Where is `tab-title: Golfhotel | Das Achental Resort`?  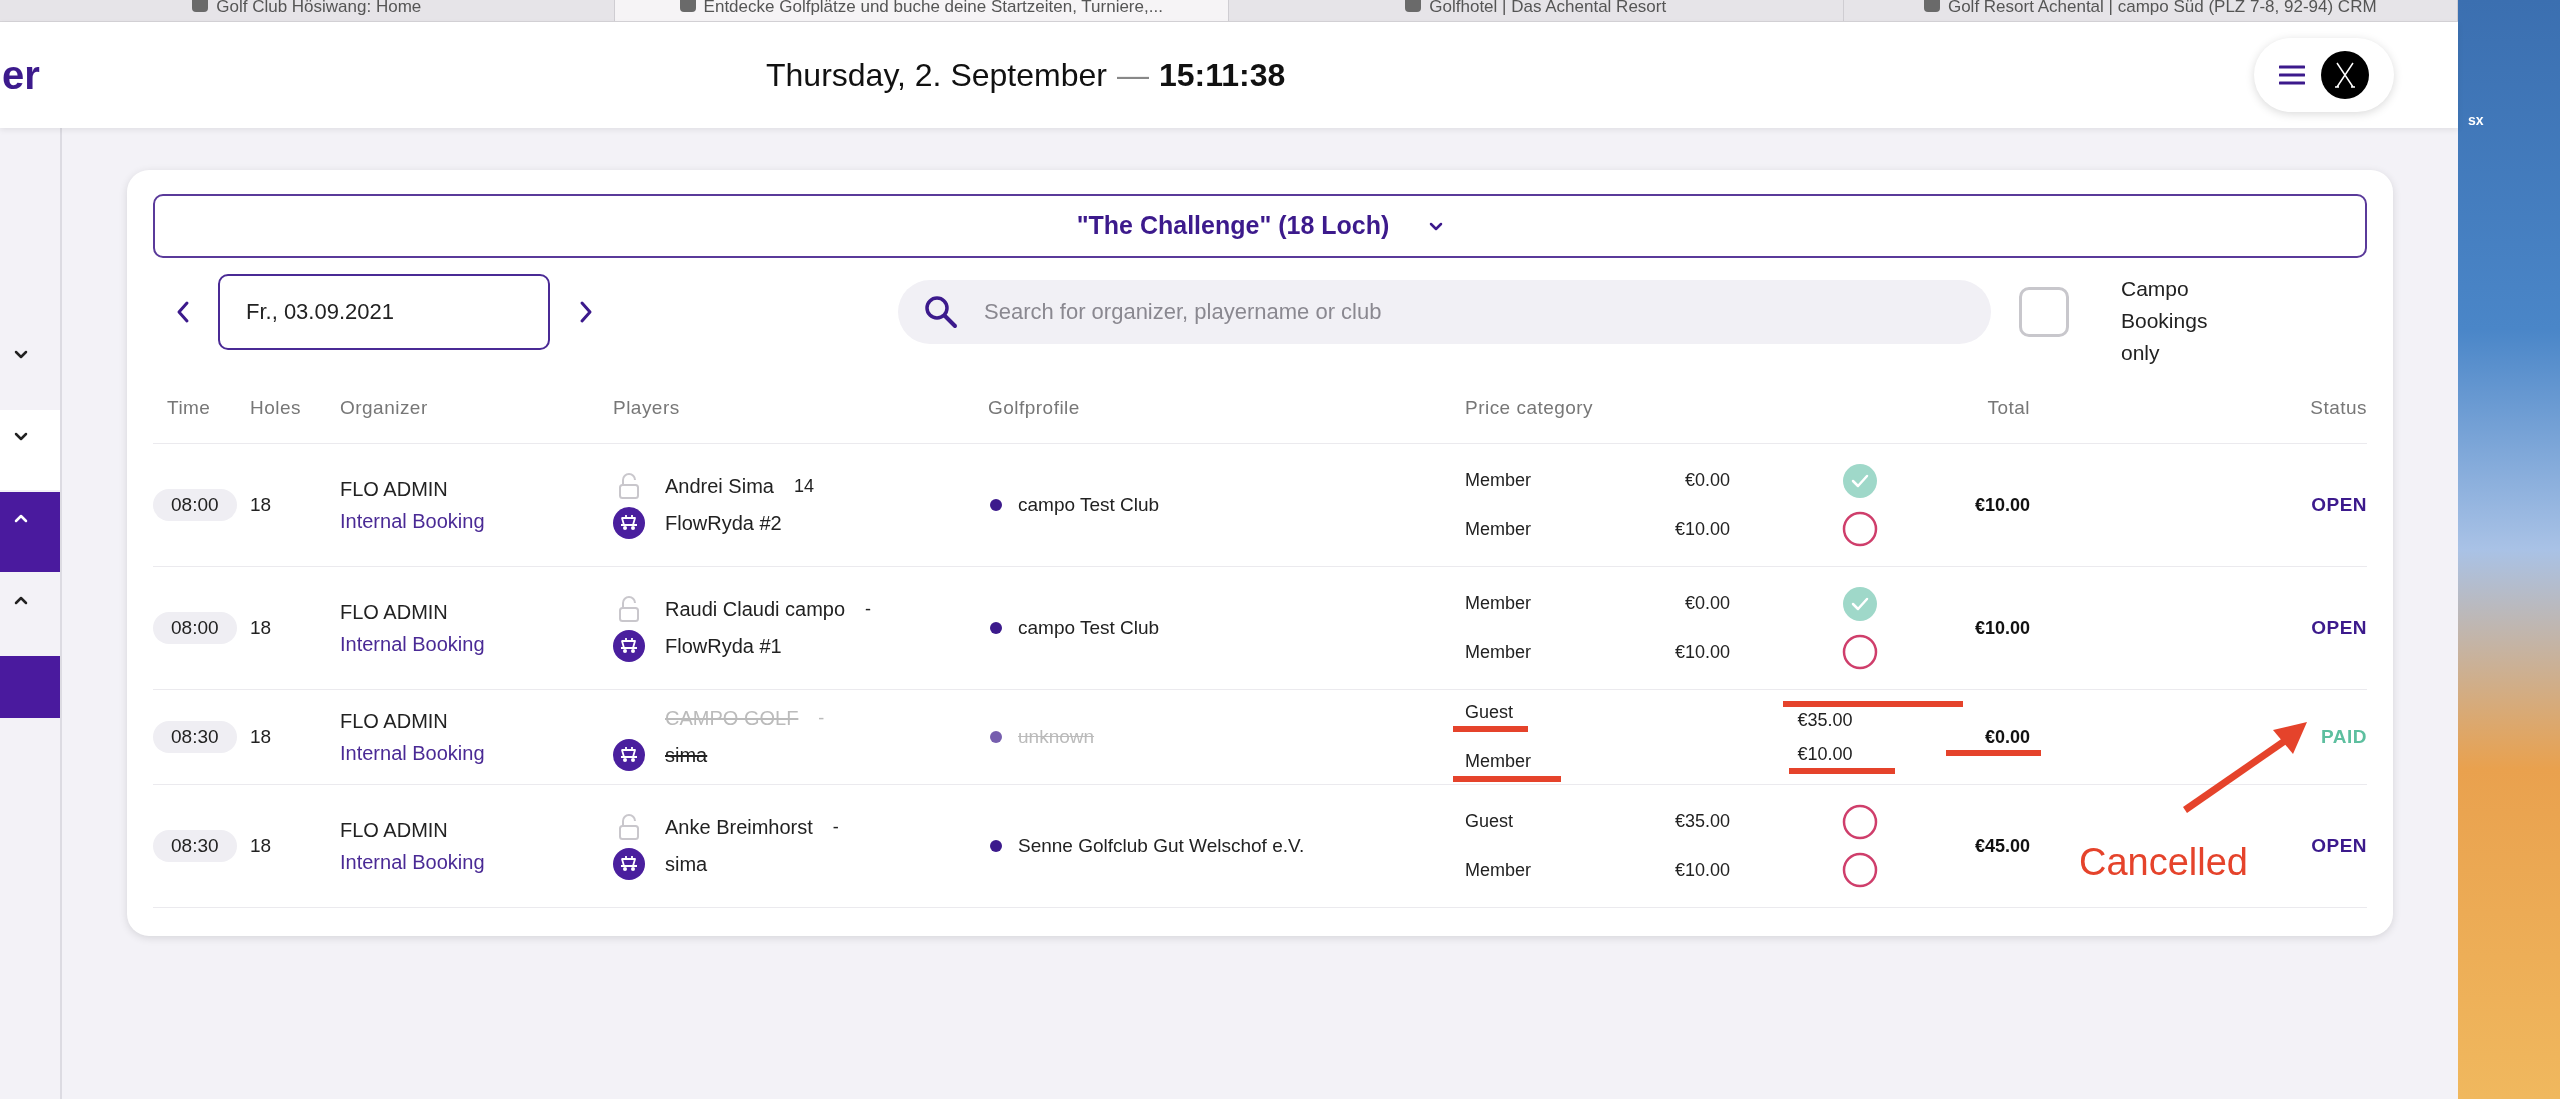 tab-title: Golfhotel | Das Achental Resort is located at coordinates (1548, 9).